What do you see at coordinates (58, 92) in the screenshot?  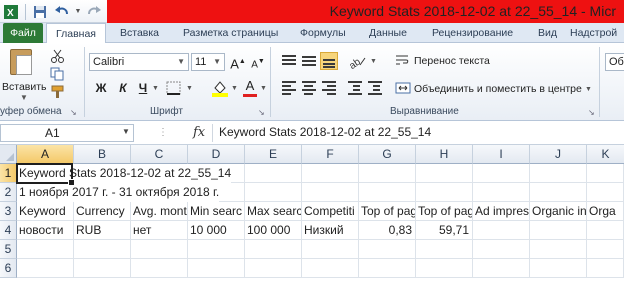 I see `format-painter-icon` at bounding box center [58, 92].